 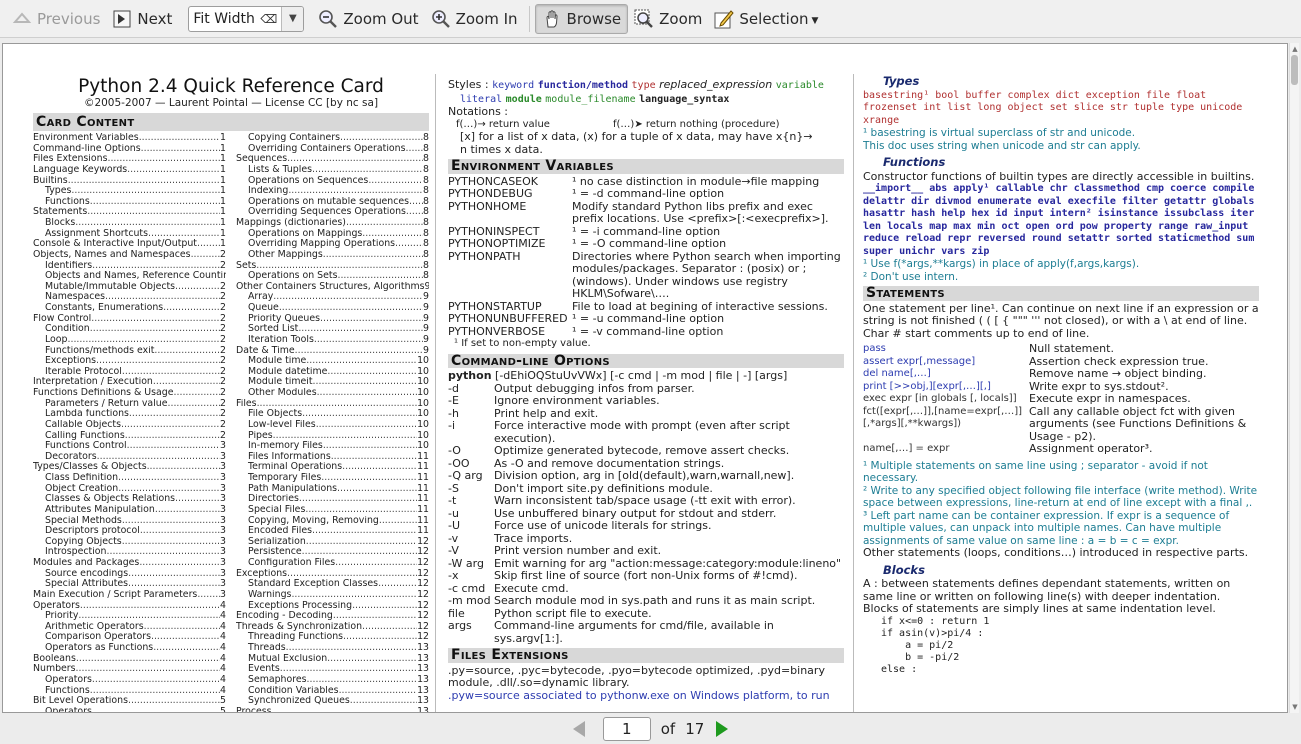 What do you see at coordinates (722, 729) in the screenshot?
I see `next-page-icon` at bounding box center [722, 729].